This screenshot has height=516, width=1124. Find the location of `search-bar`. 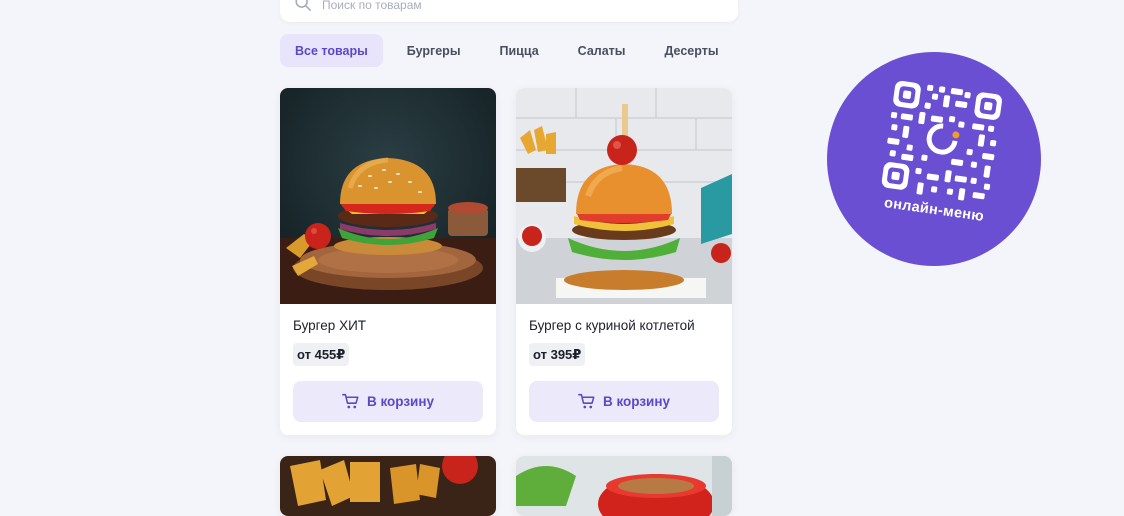

search-bar is located at coordinates (509, 11).